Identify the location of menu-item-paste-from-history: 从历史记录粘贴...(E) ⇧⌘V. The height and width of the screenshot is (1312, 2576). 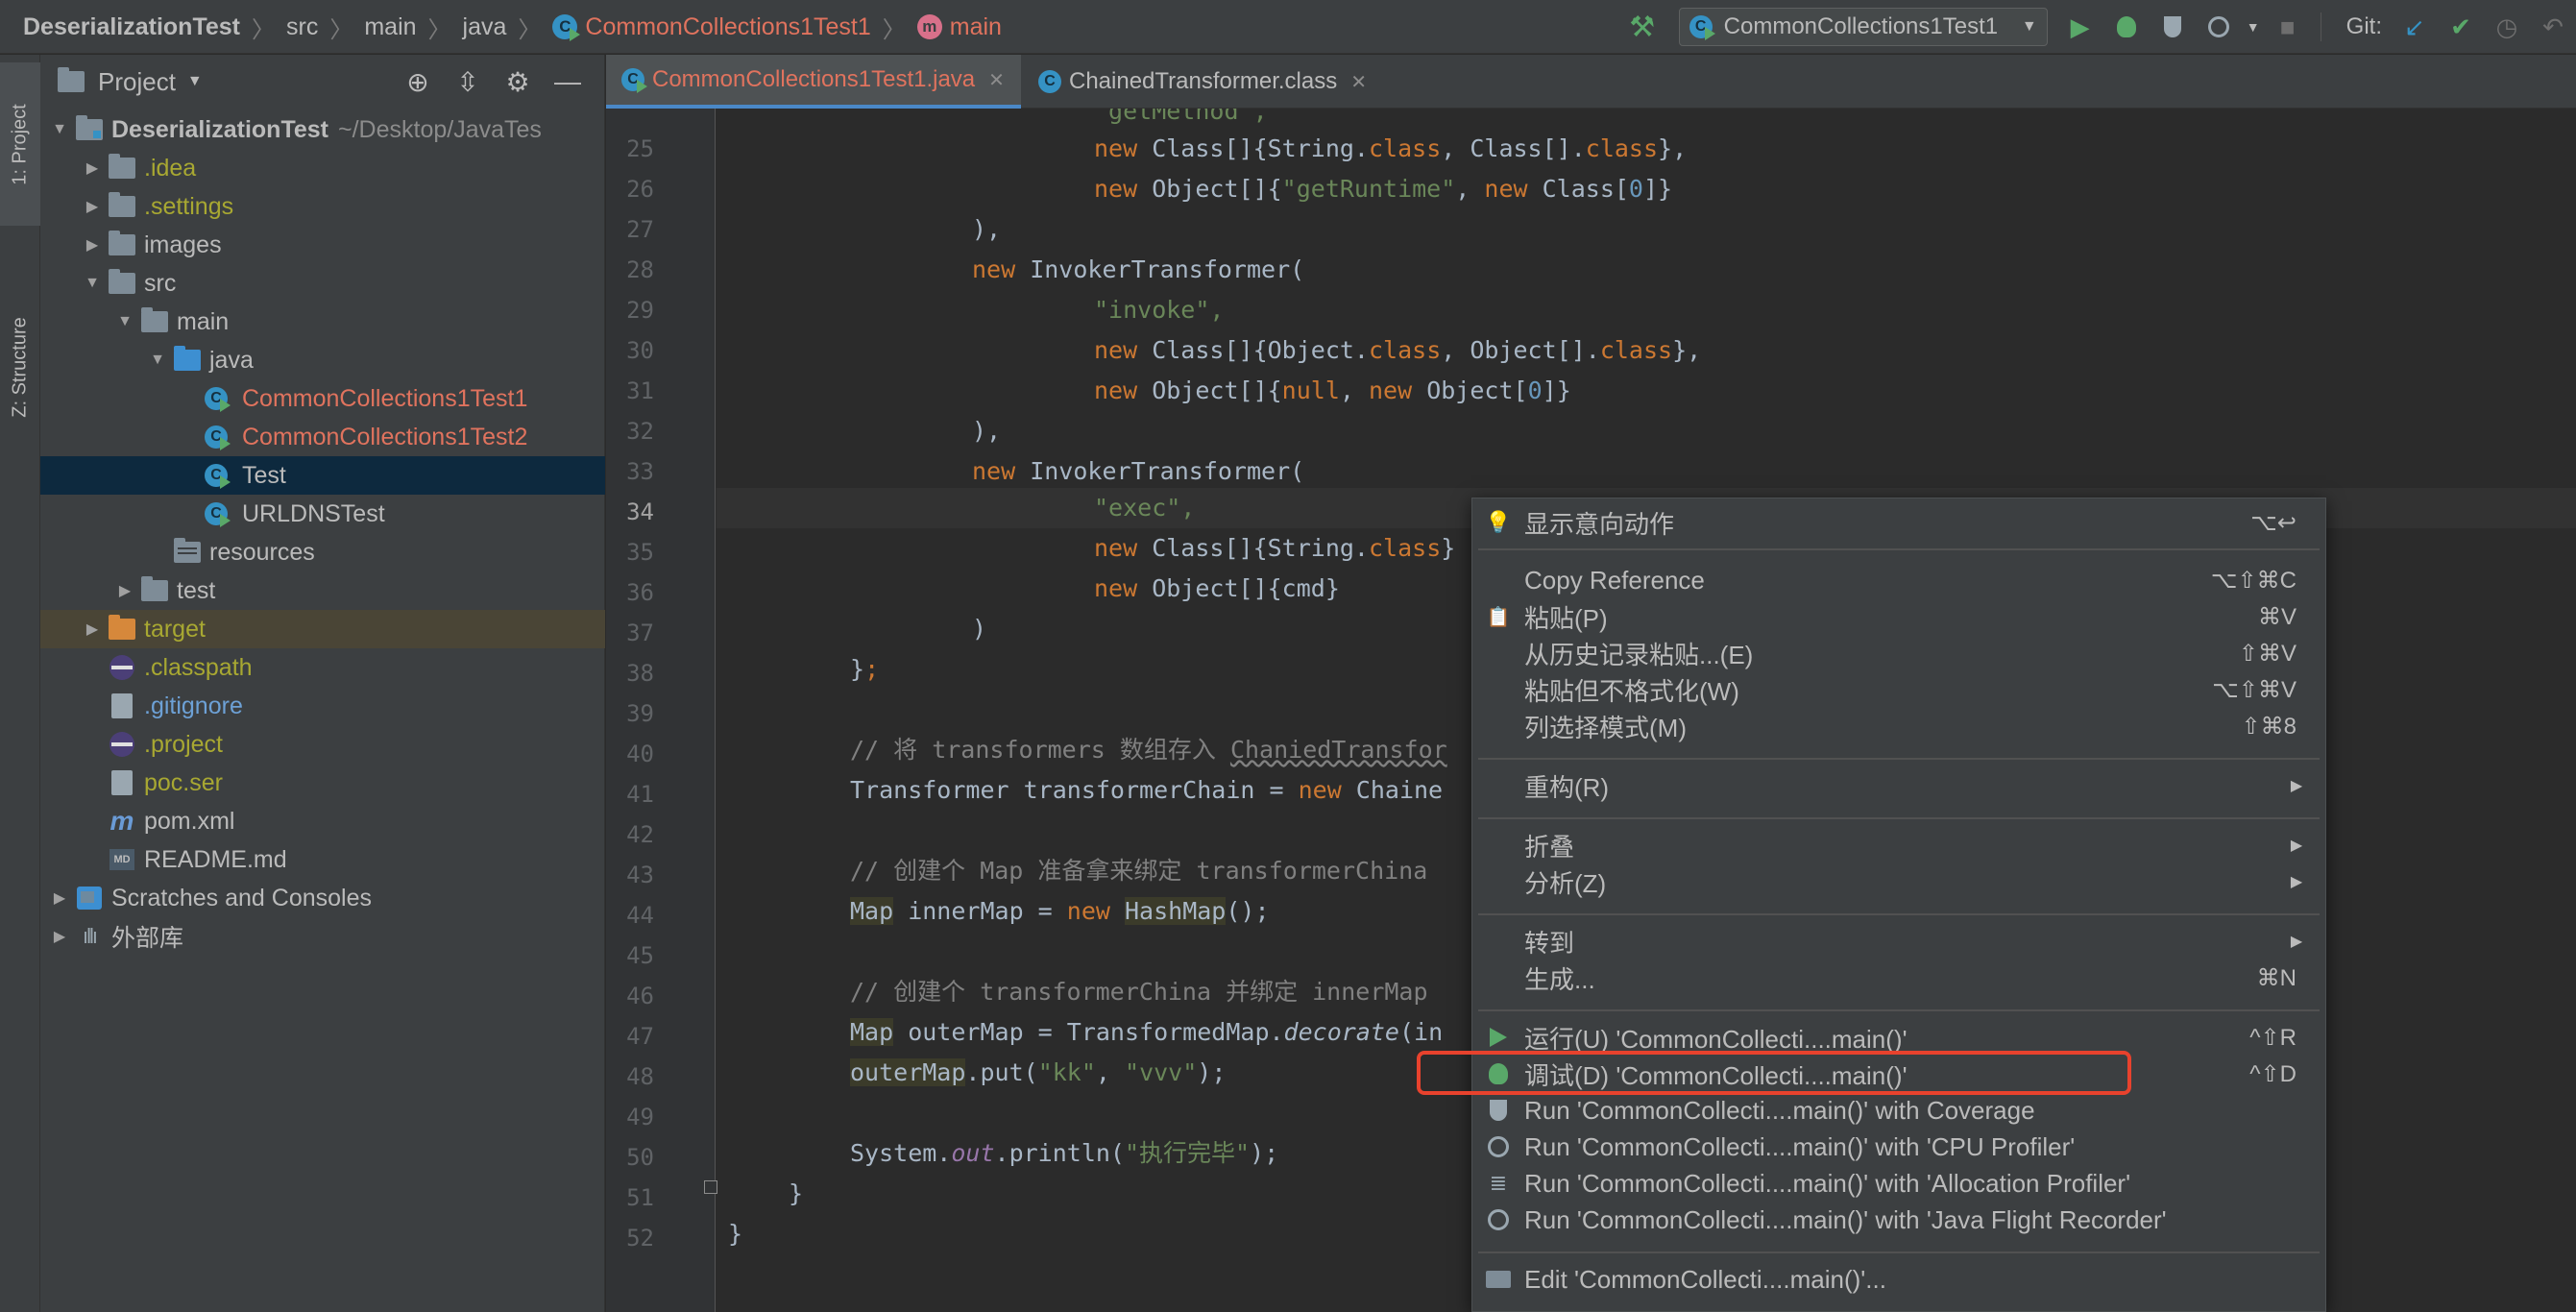
(1898, 653).